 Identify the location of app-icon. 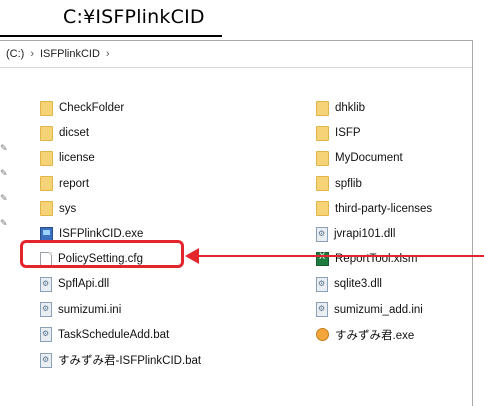
(322, 335).